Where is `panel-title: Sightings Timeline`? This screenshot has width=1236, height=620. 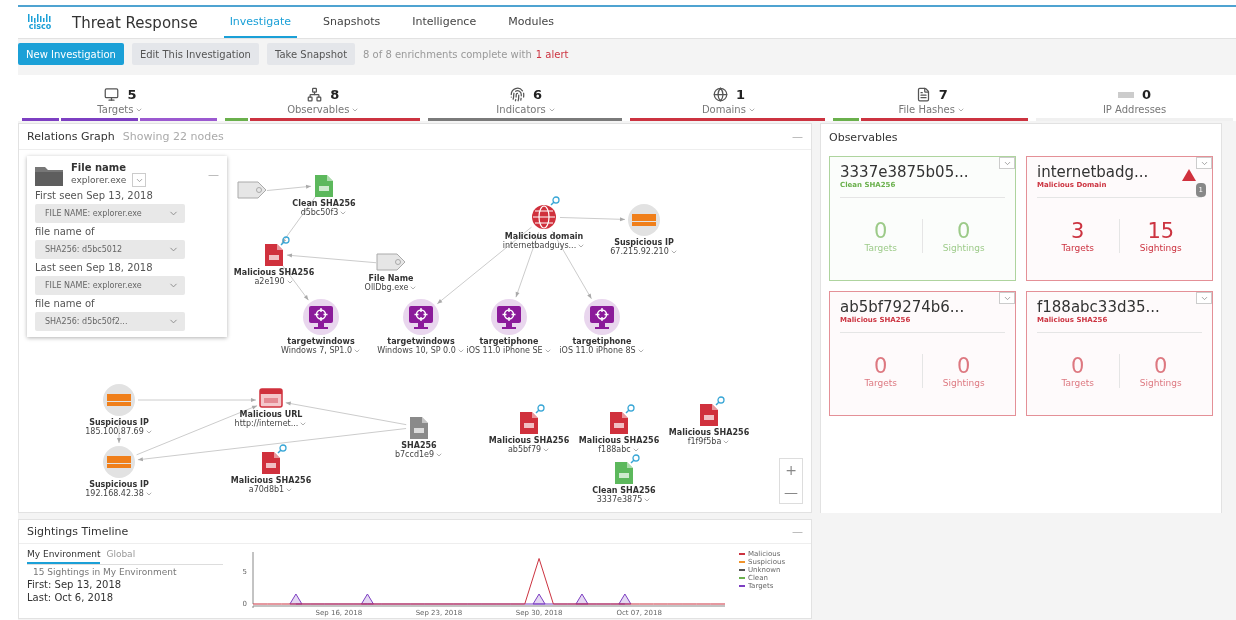 panel-title: Sightings Timeline is located at coordinates (78, 531).